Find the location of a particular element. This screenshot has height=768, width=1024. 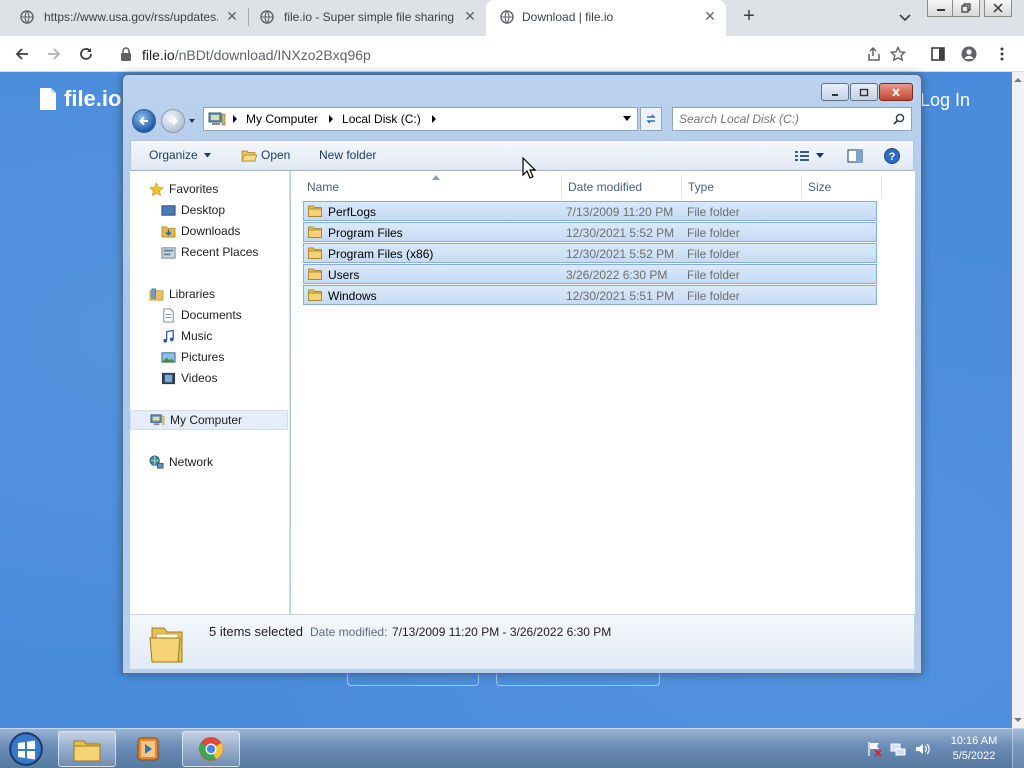

browser-menu-button is located at coordinates (1002, 54).